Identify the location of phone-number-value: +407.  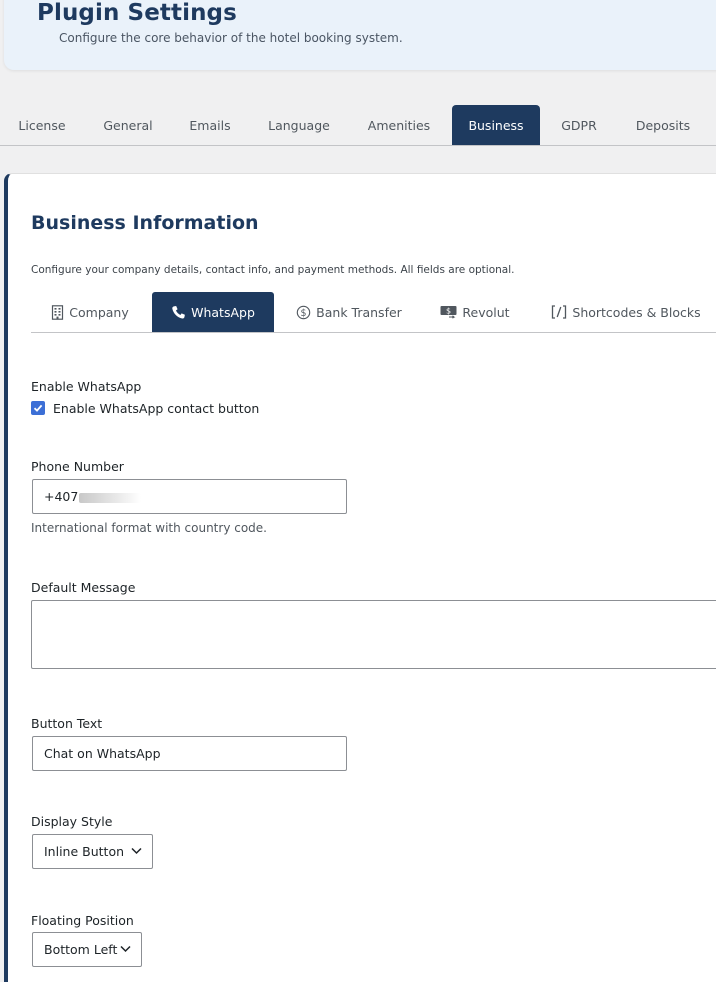
(61, 496).